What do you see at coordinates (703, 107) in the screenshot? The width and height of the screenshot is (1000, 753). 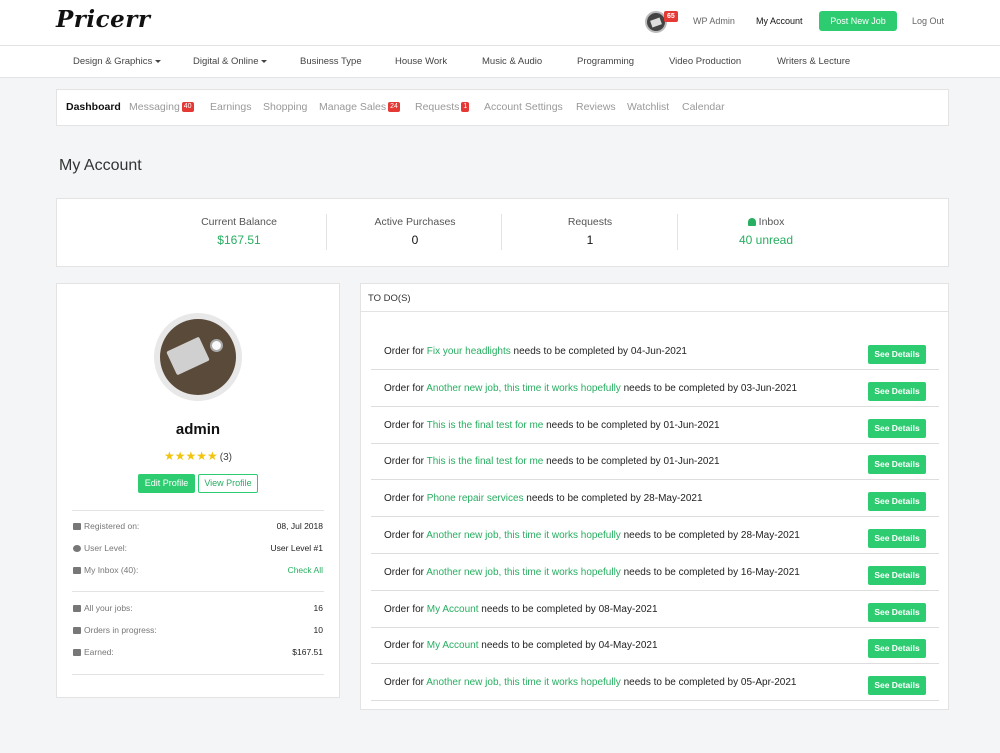 I see `tab-calendar: Calendar` at bounding box center [703, 107].